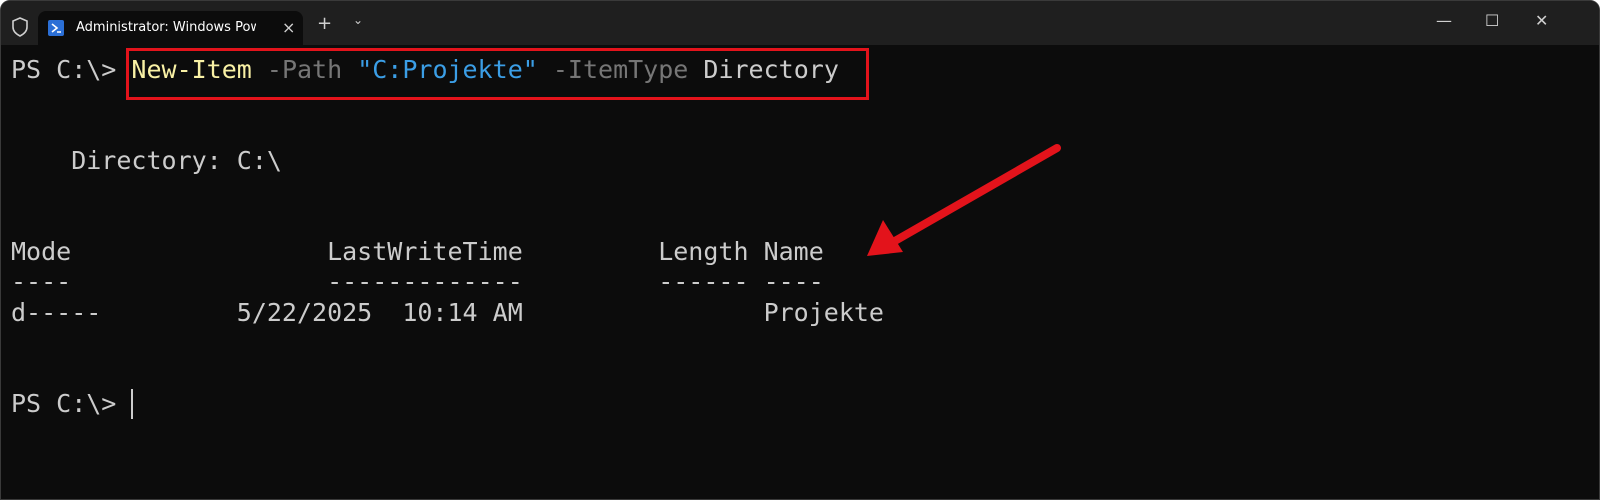 The image size is (1600, 500). I want to click on table-row: d----- 5/22/2025 10:14 AM Projekte, so click(447, 312).